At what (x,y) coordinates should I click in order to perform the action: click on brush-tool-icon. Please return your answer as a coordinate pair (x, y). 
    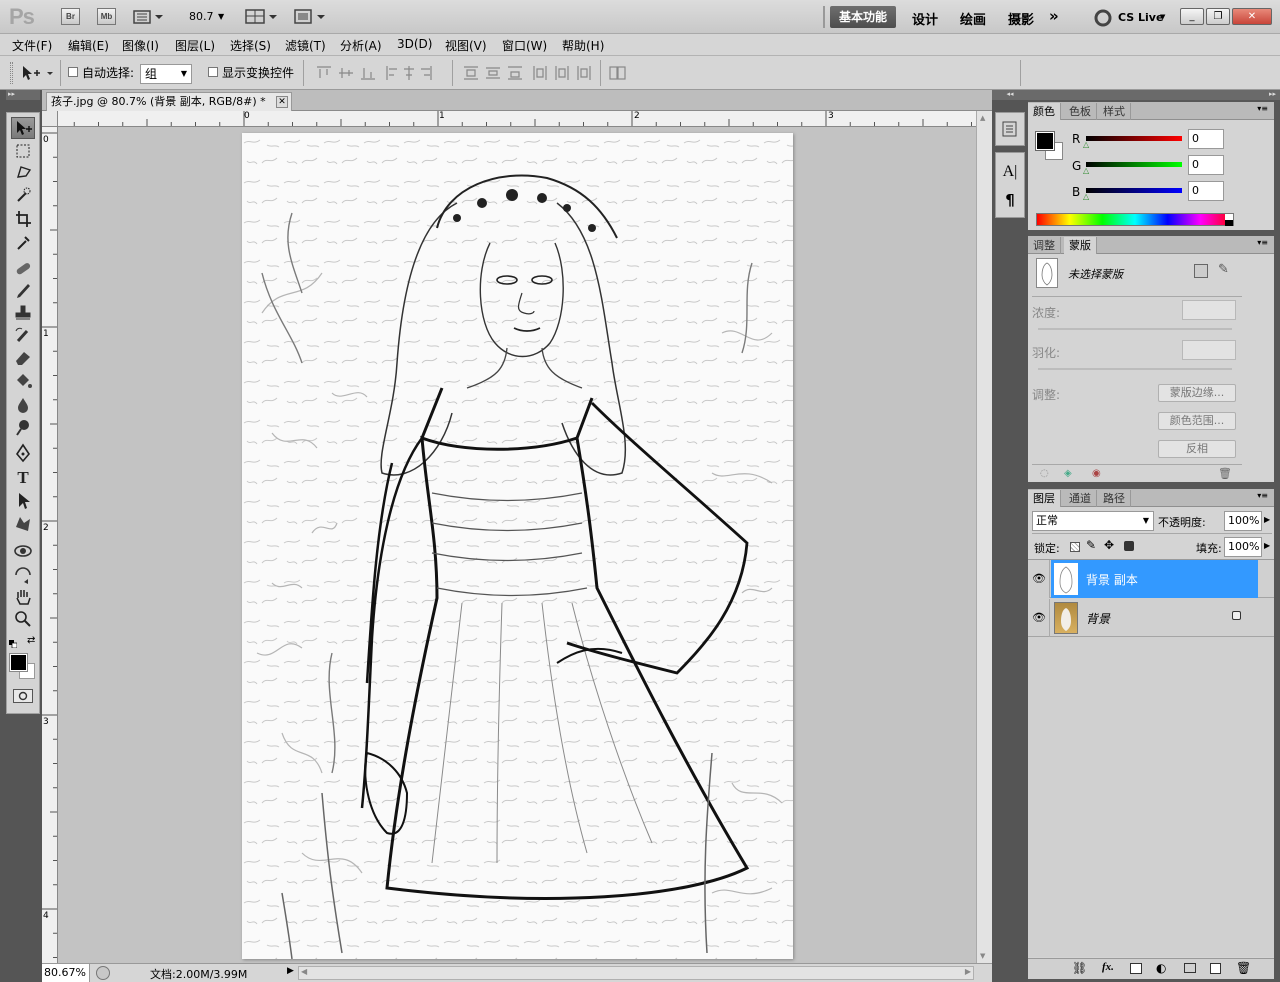
    Looking at the image, I should click on (23, 292).